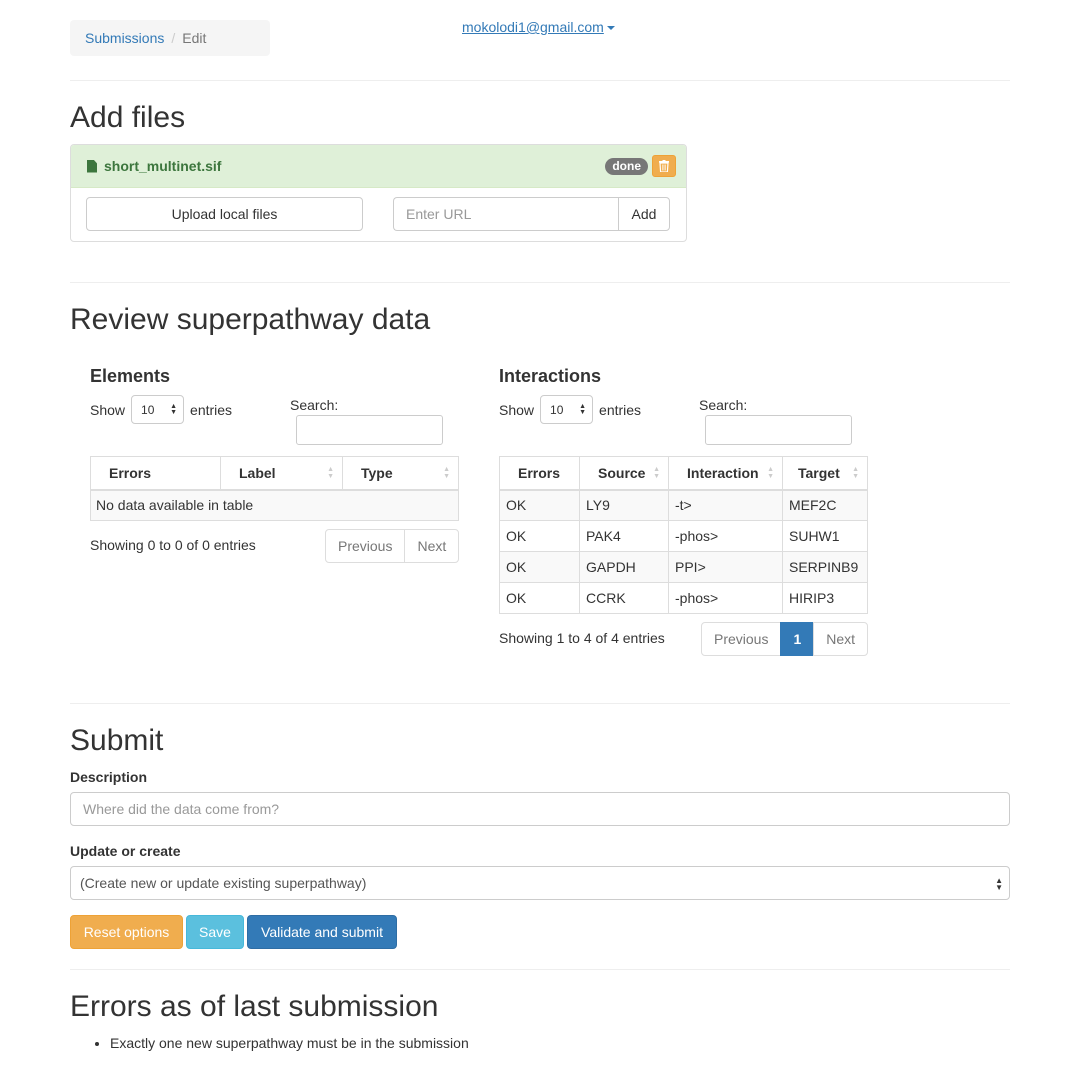 Image resolution: width=1080 pixels, height=1071 pixels. Describe the element at coordinates (400, 473) in the screenshot. I see `column-header-type: Type ▲ ▼` at that location.